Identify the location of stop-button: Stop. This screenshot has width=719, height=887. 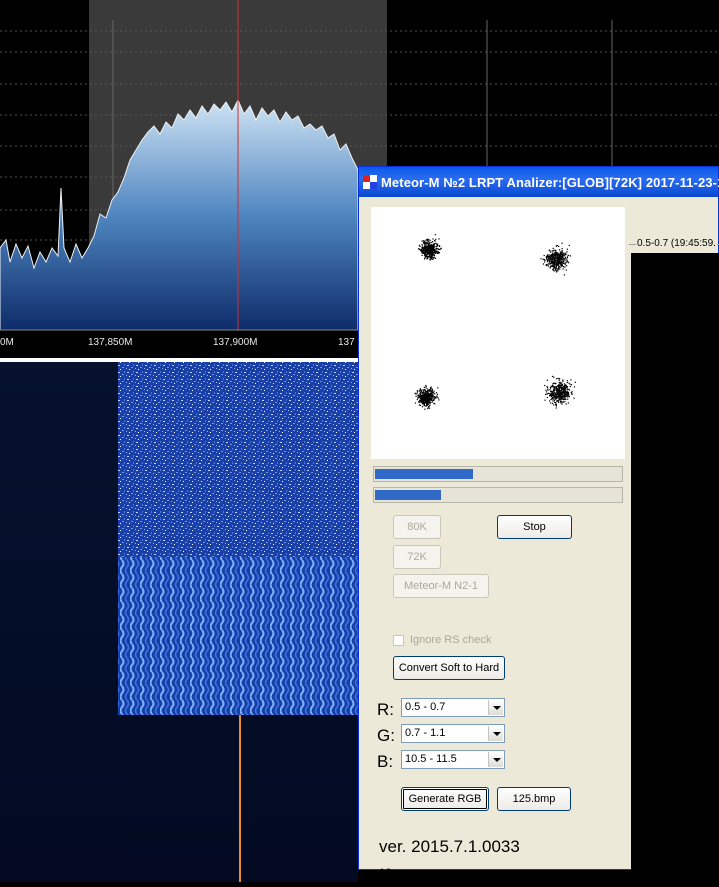
(534, 527).